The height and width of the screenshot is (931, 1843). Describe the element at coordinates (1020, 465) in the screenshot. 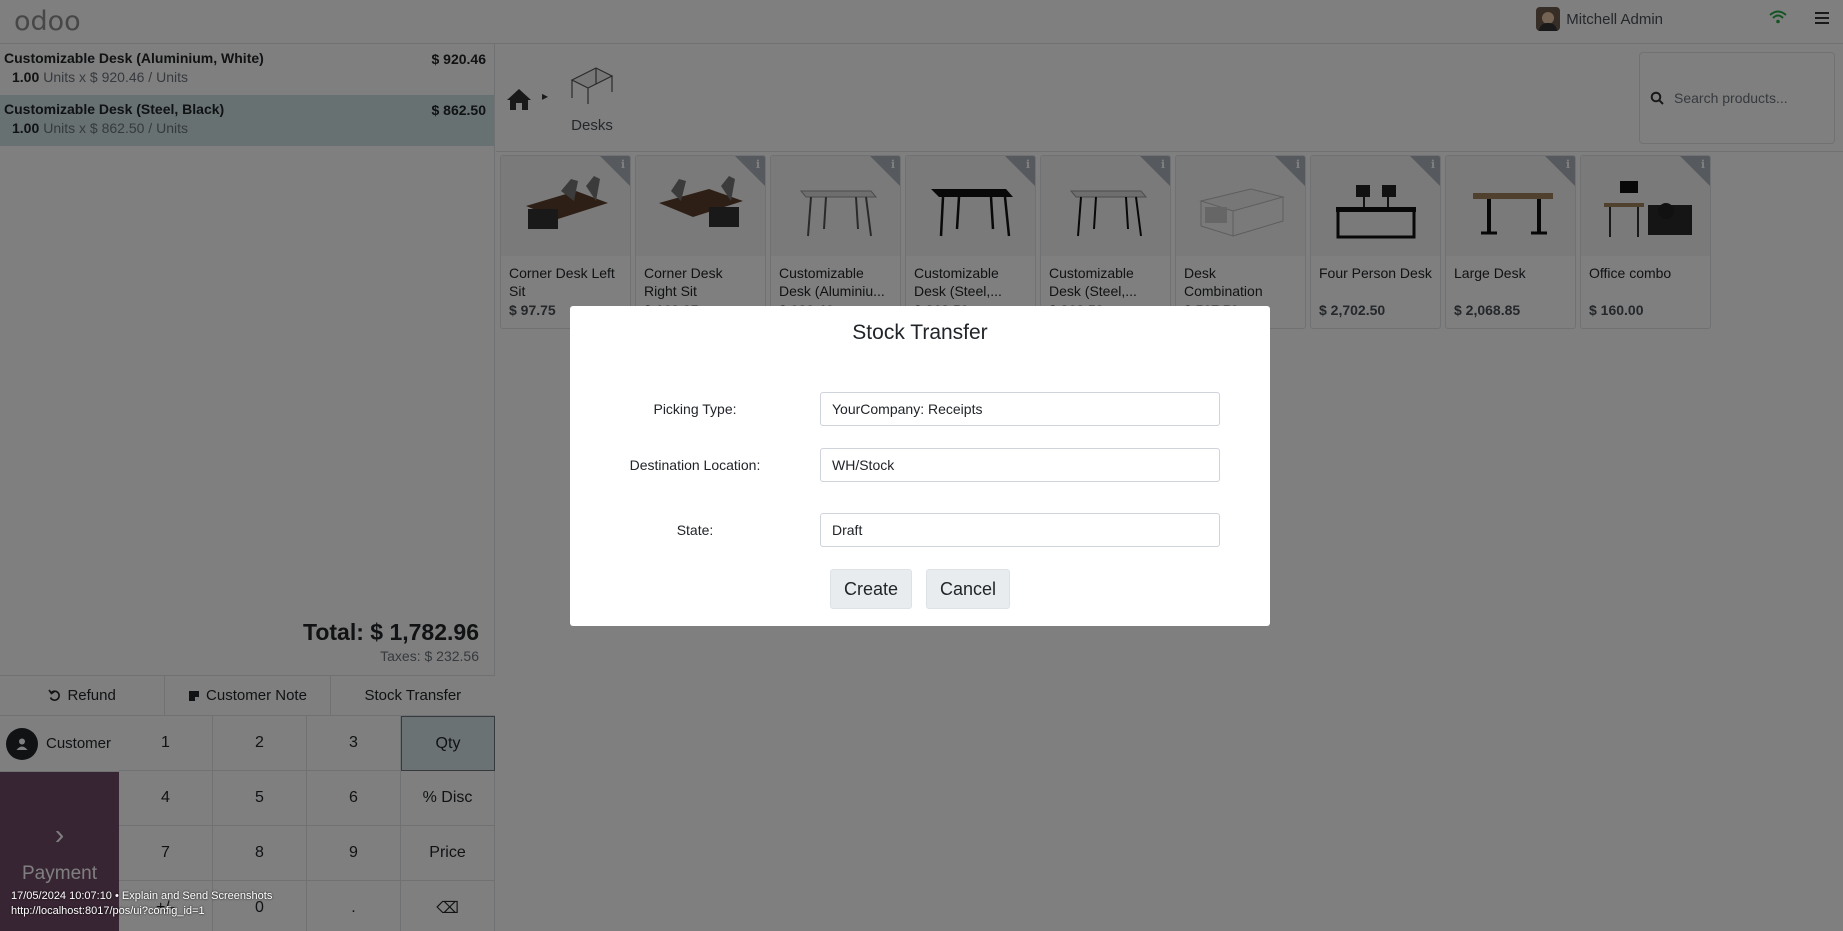

I see `destination-field: WH/Stock` at that location.